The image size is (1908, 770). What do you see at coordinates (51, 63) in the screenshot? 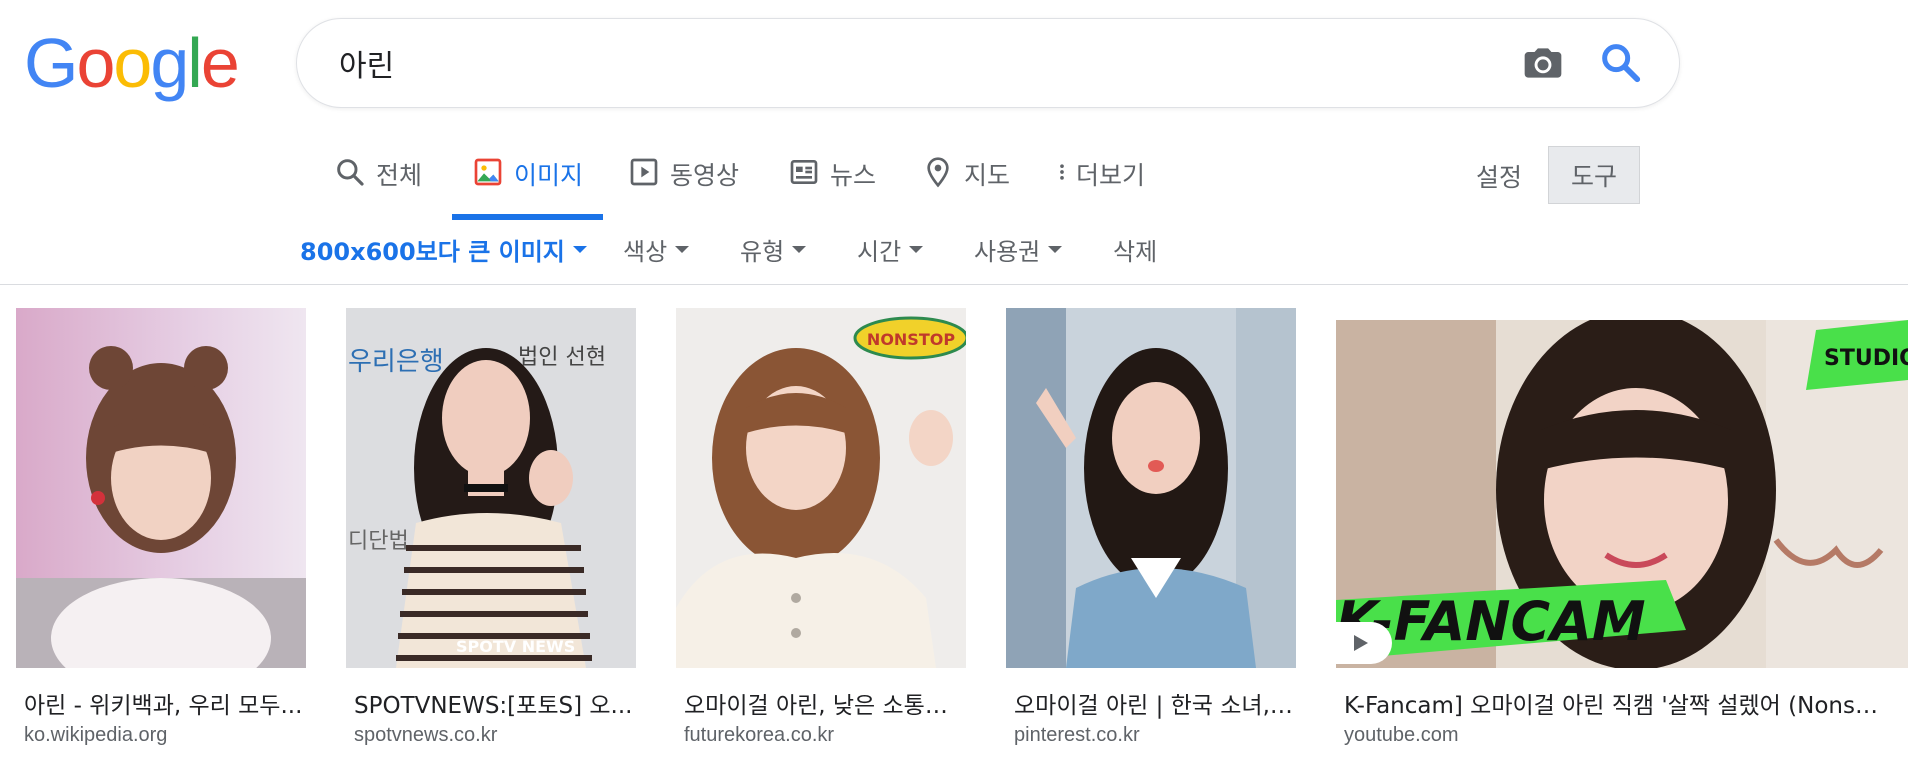
I see `logo-letter: G` at bounding box center [51, 63].